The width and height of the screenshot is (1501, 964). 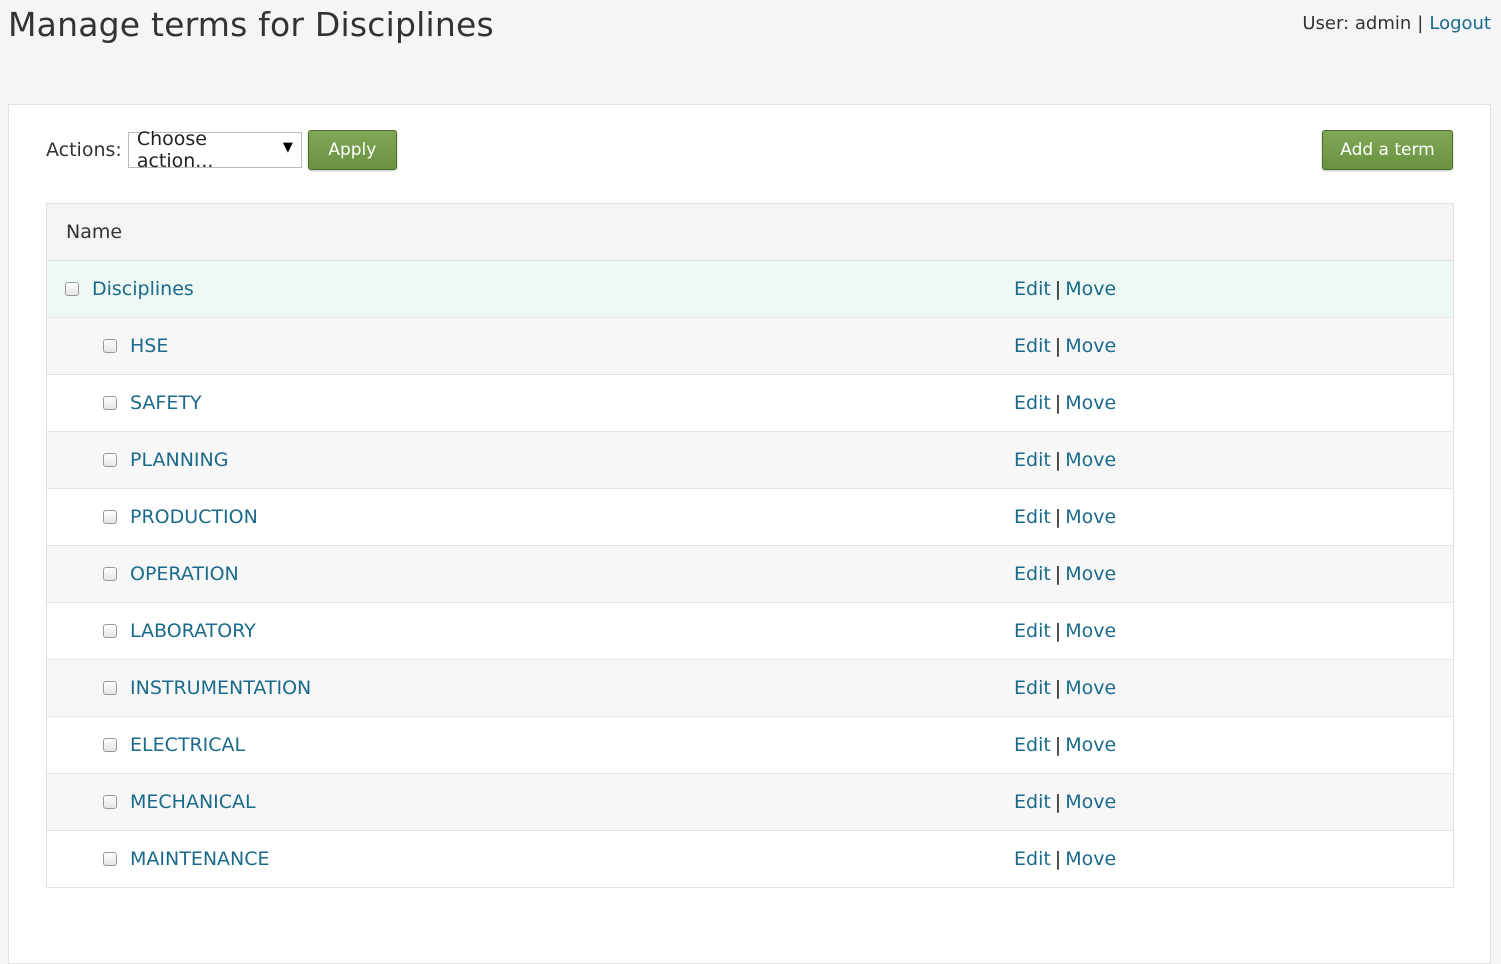 What do you see at coordinates (1387, 150) in the screenshot?
I see `add-term-button: Add a term` at bounding box center [1387, 150].